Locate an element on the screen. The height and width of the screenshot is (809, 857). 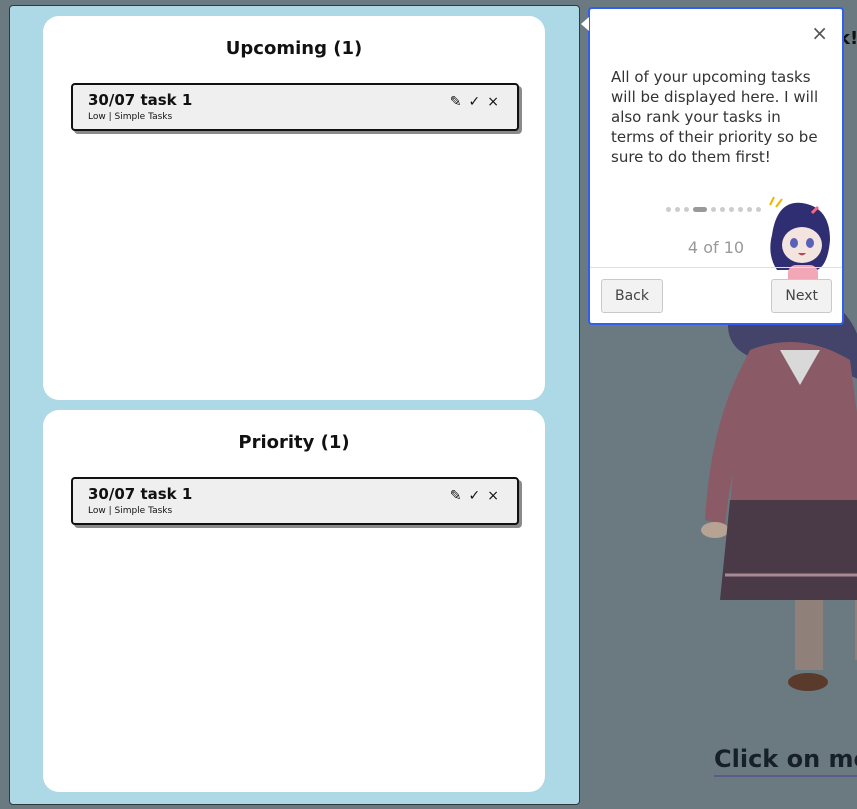
upcoming-task-item: 30/07 task 1 Low | Simple Tasks ✎ ✓ × is located at coordinates (295, 107).